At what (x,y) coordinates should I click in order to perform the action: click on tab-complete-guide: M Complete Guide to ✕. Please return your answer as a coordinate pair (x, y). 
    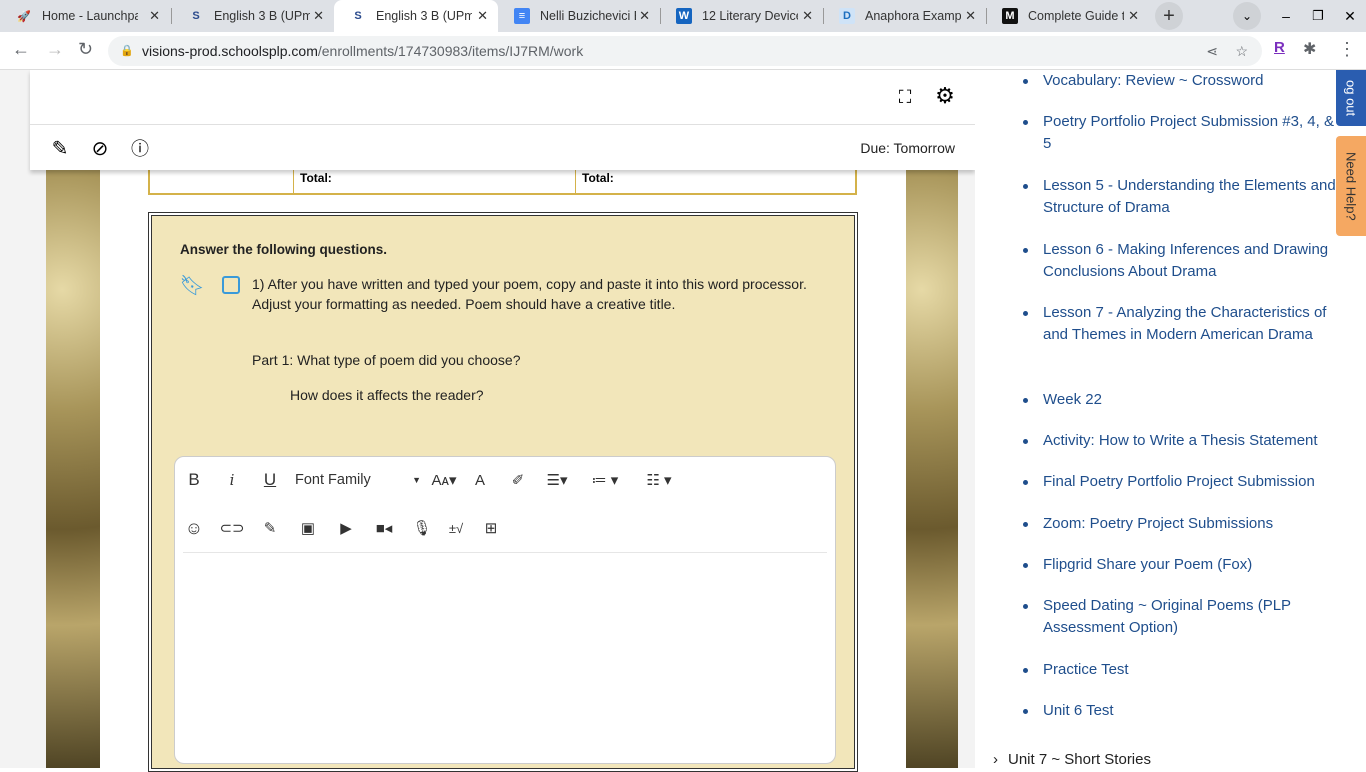
    Looking at the image, I should click on (1067, 16).